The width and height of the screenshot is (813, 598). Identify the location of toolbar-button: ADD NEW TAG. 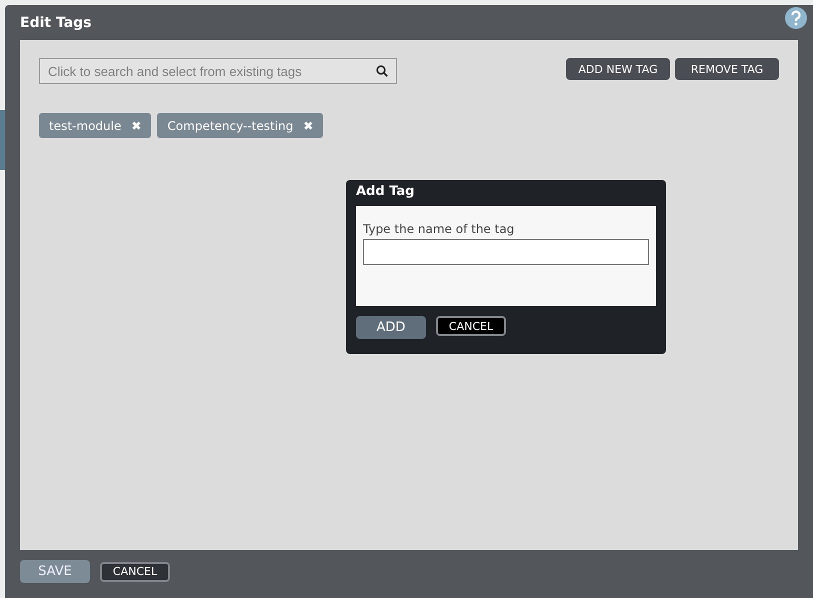
(618, 69).